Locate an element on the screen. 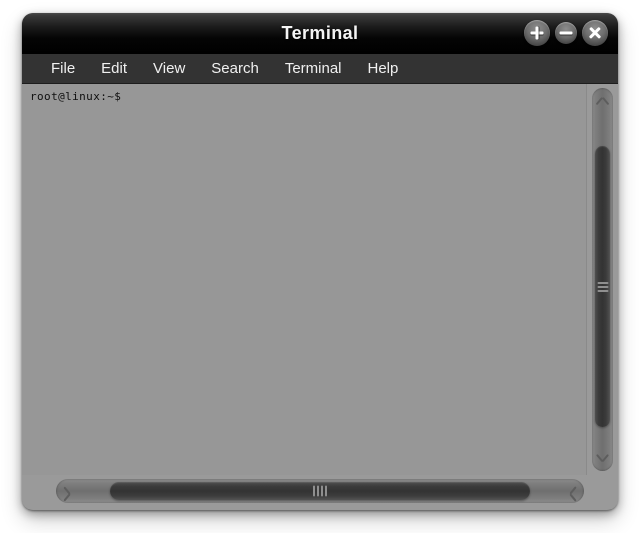 The width and height of the screenshot is (640, 533). horizontal-scrollbar is located at coordinates (320, 492).